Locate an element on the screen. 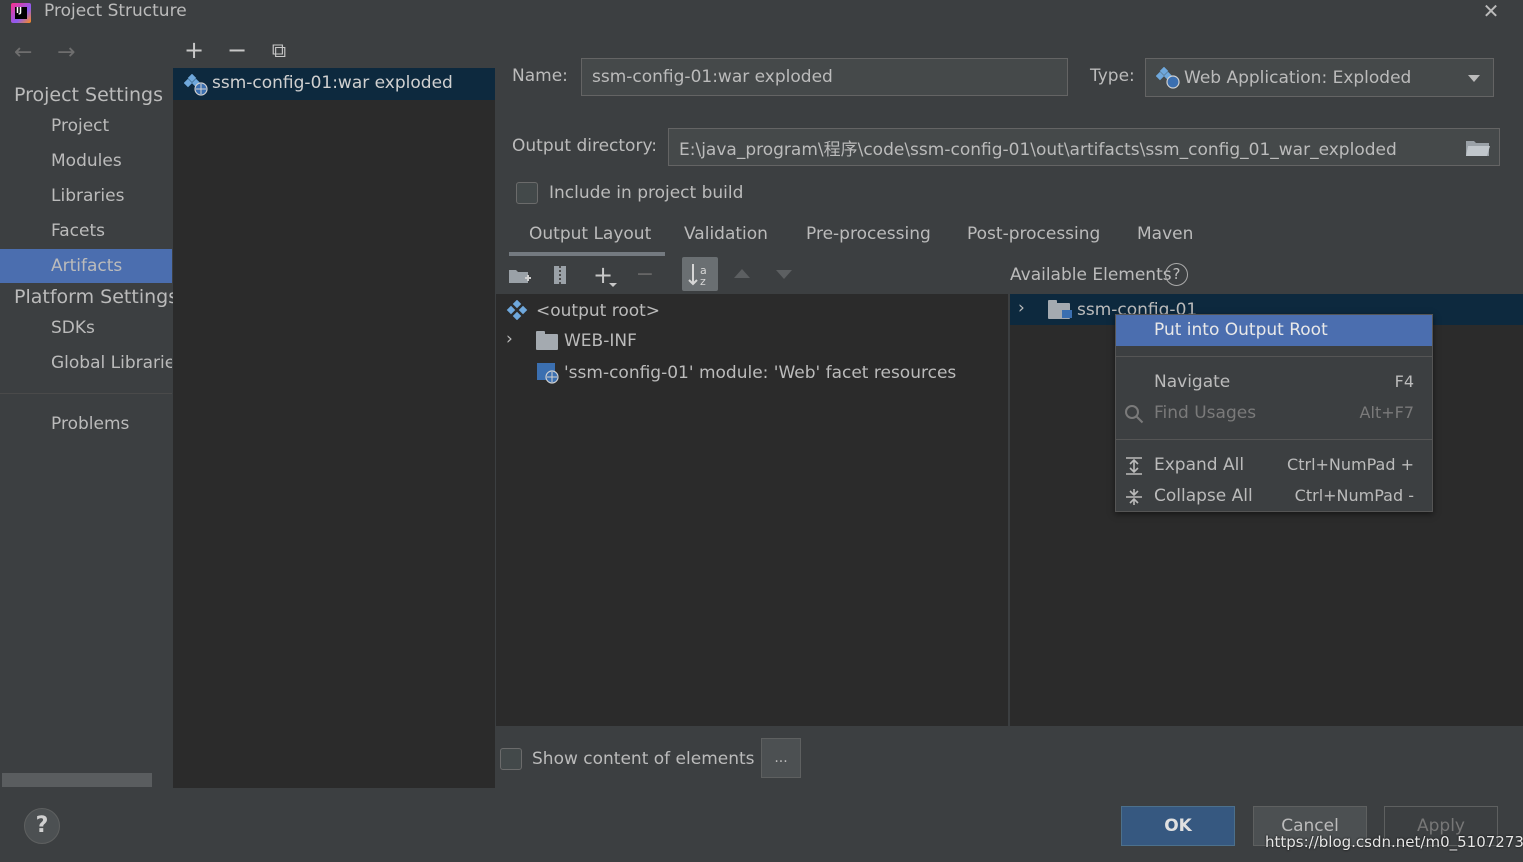 This screenshot has width=1523, height=862. sidebar-item-libraries: Libraries is located at coordinates (86, 196).